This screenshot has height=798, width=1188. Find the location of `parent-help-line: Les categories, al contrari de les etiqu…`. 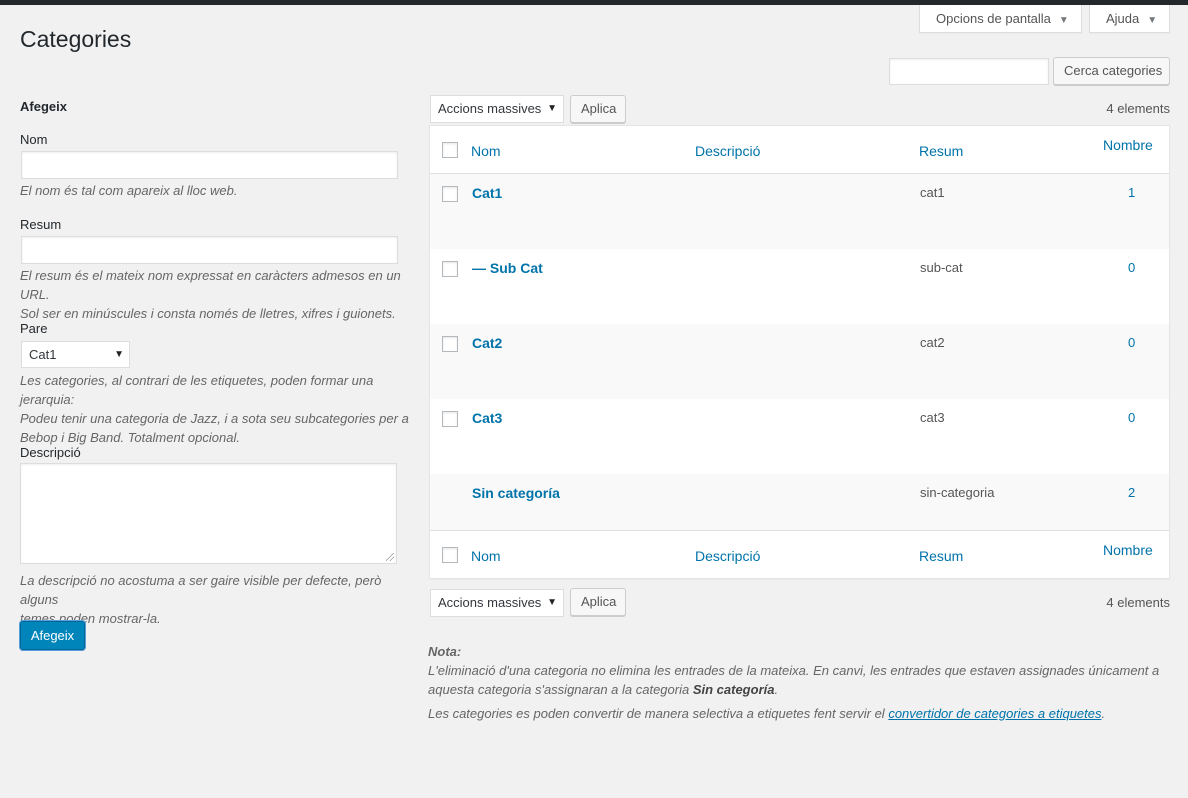

parent-help-line: Les categories, al contrari de les etiqu… is located at coordinates (197, 390).